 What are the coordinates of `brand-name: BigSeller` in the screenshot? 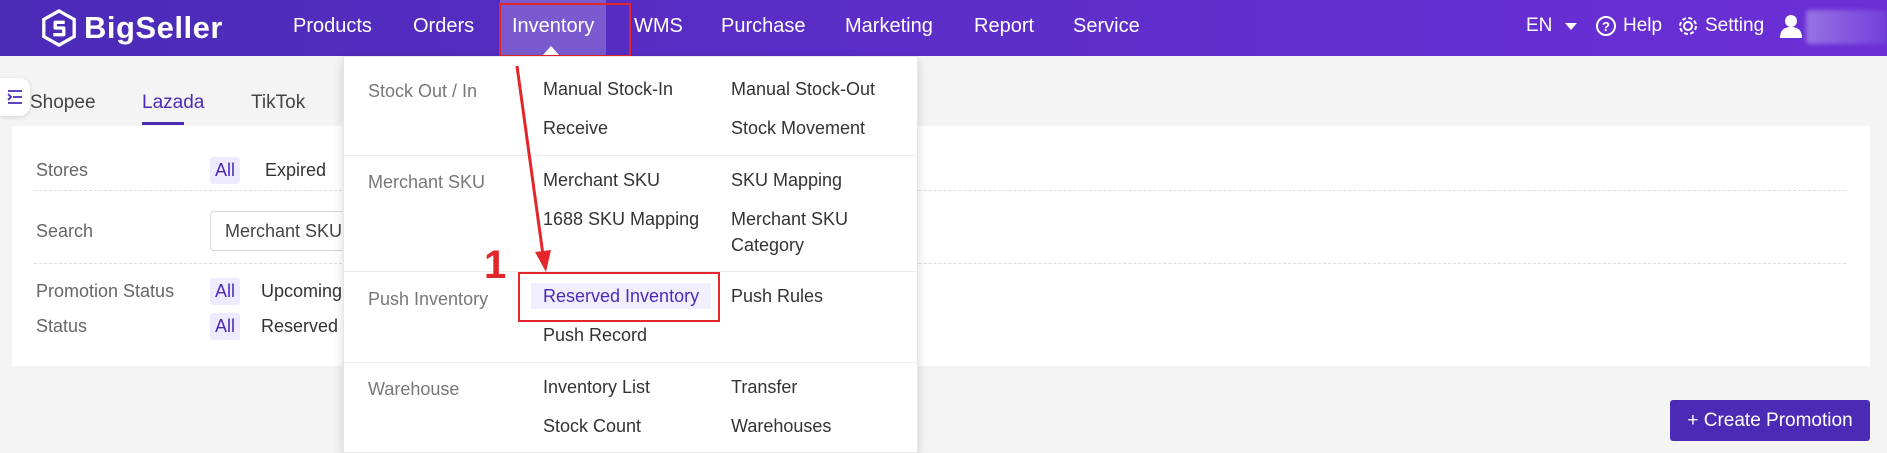 It's located at (153, 27).